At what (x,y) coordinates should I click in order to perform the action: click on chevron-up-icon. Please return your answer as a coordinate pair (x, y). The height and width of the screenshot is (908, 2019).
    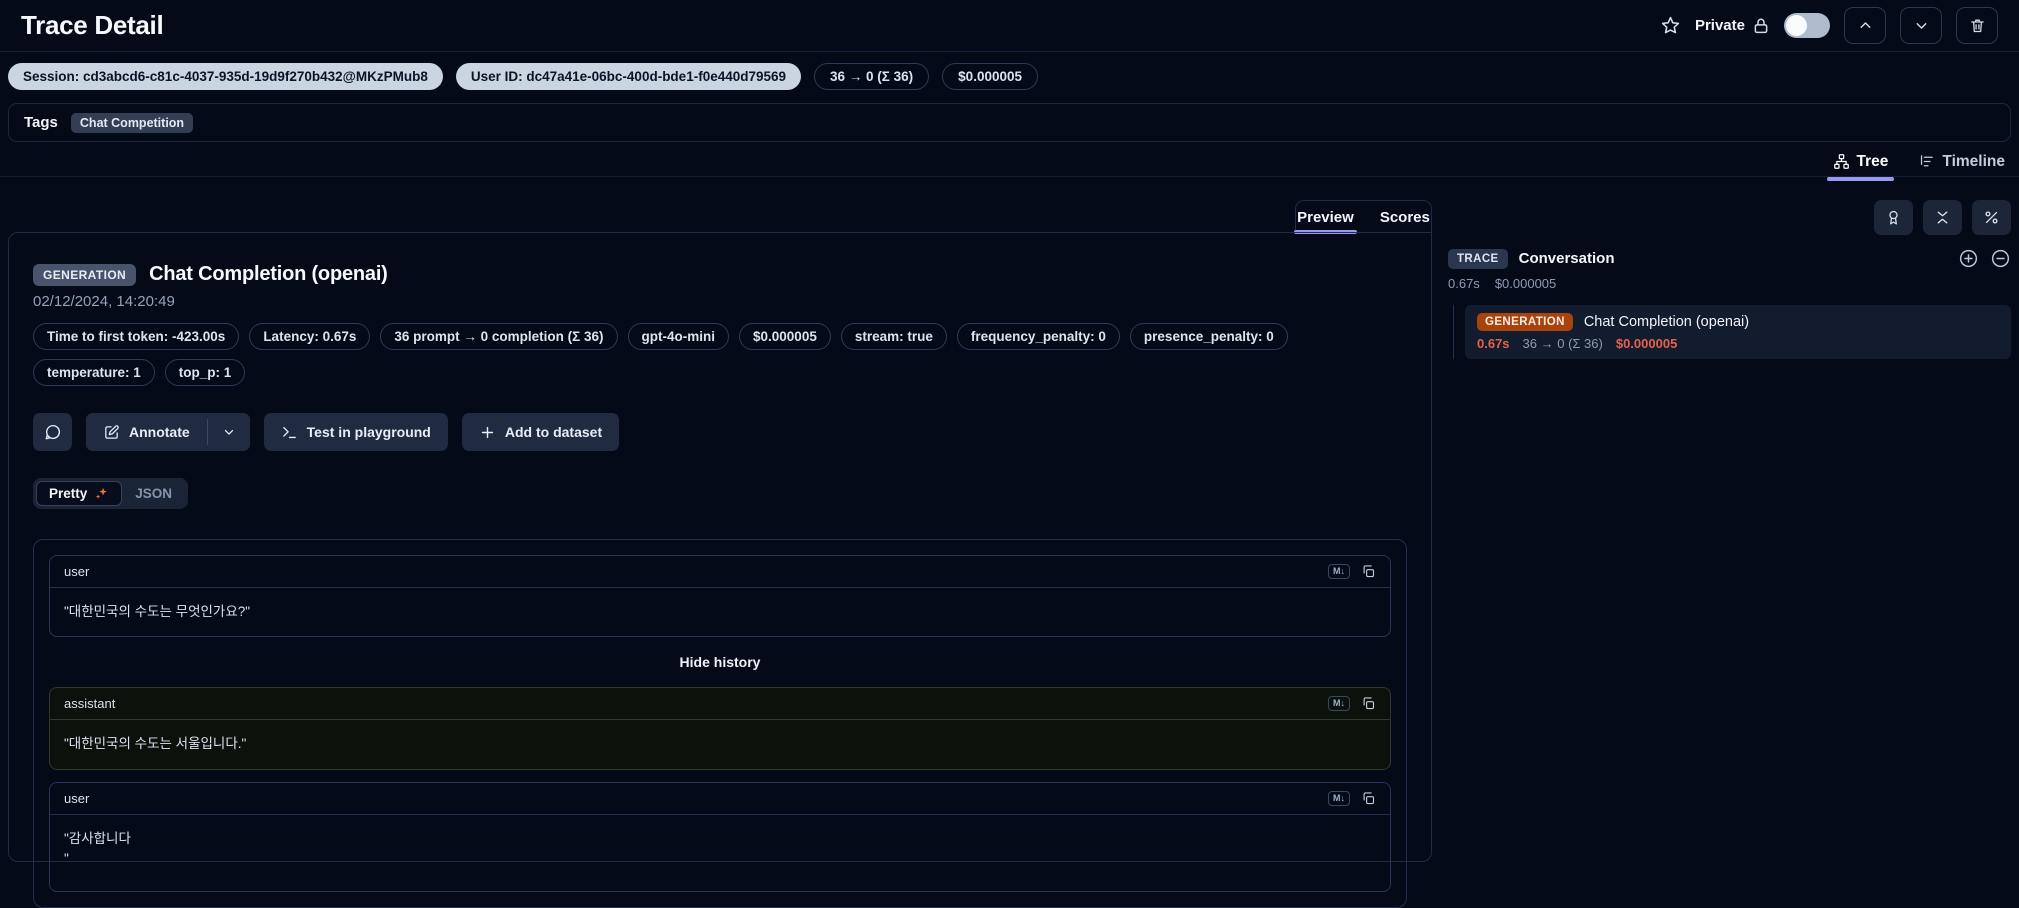
    Looking at the image, I should click on (1865, 25).